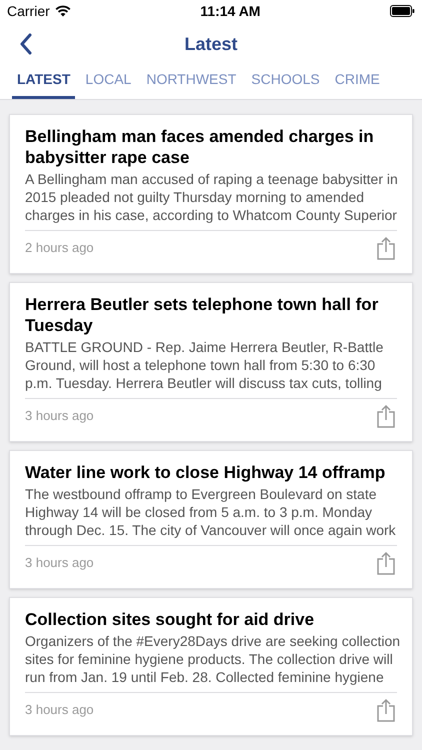 The image size is (422, 750). What do you see at coordinates (205, 677) in the screenshot?
I see `article-excerpt: run from Jan. 19 until Feb. 28. Collected feminine hygiene` at bounding box center [205, 677].